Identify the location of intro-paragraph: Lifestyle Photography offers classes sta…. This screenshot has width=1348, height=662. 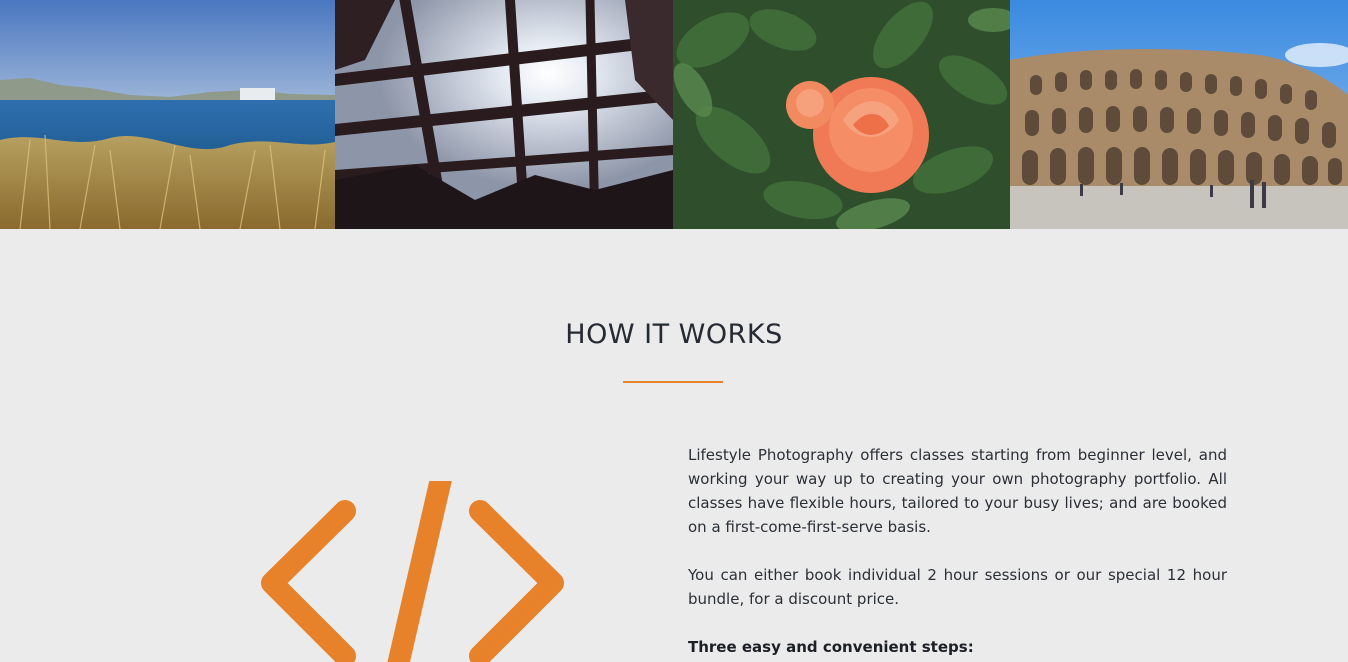
(957, 491).